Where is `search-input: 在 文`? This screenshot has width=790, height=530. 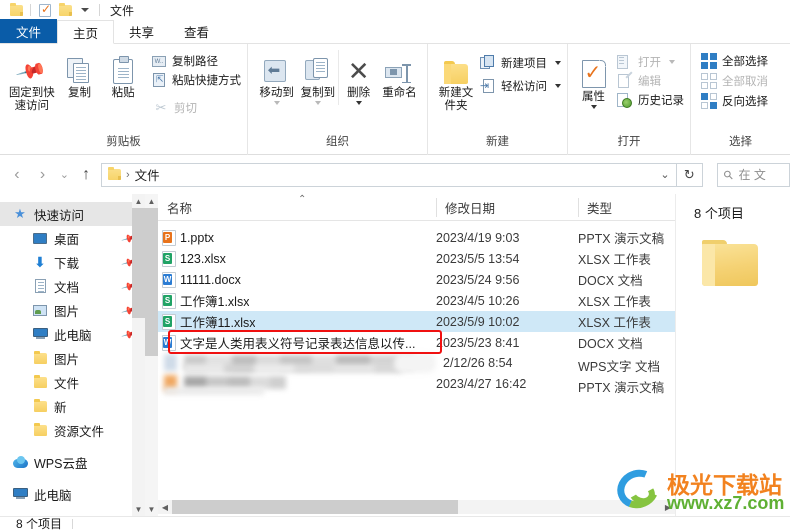 search-input: 在 文 is located at coordinates (752, 174).